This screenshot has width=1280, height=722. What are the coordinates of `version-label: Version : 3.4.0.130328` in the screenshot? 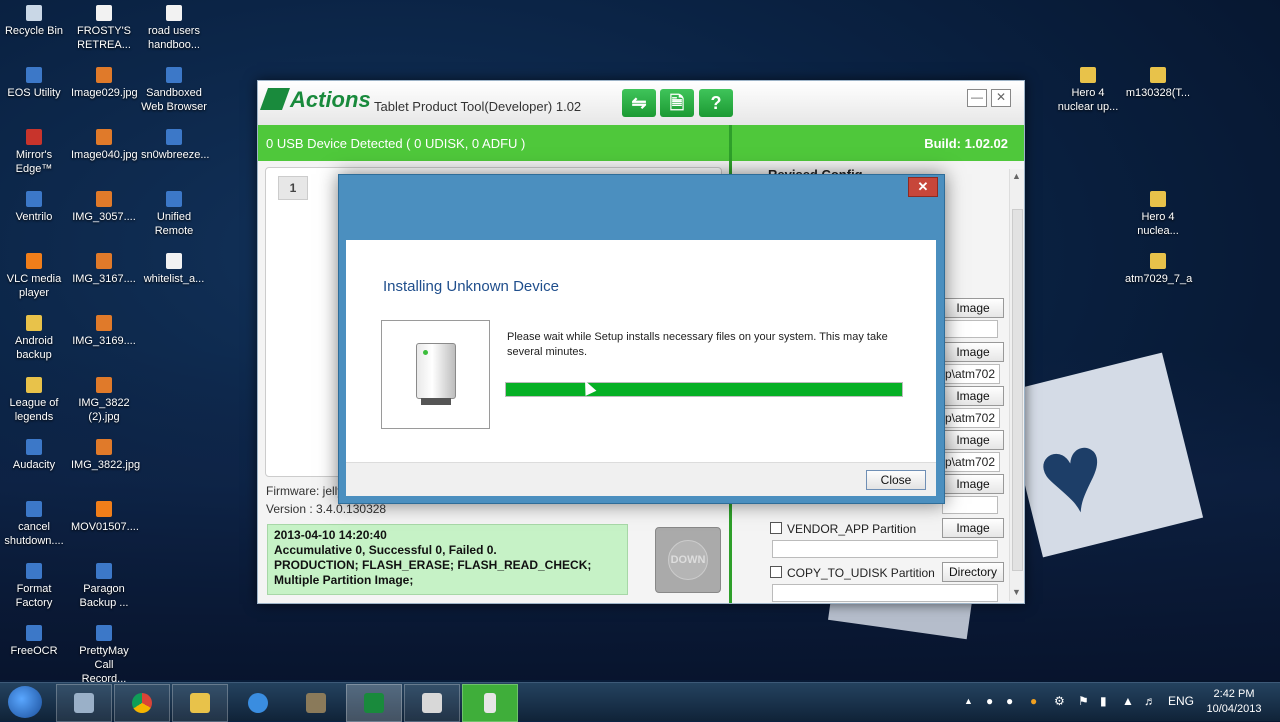 It's located at (326, 509).